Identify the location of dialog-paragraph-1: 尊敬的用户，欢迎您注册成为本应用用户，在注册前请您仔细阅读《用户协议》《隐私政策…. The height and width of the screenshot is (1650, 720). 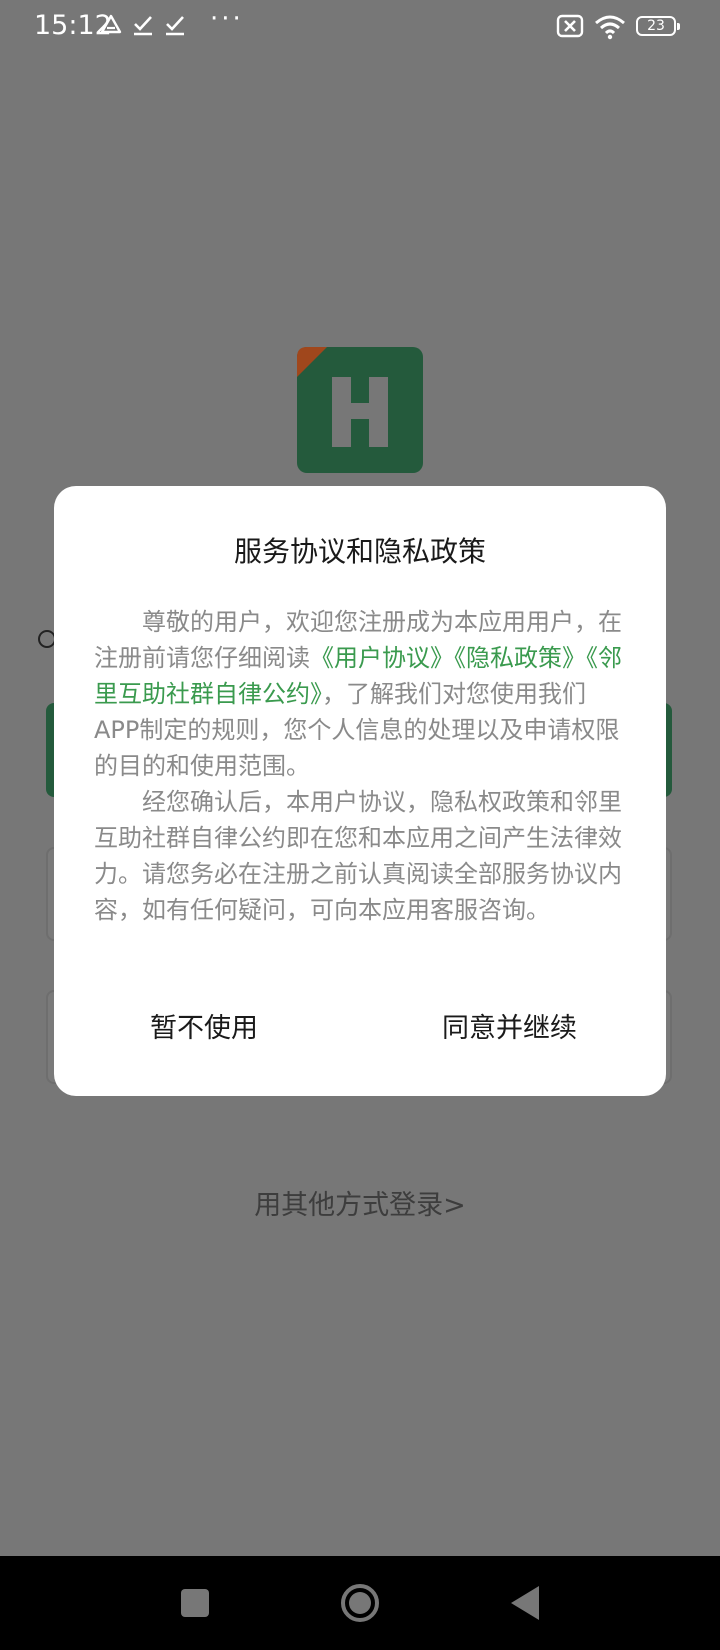
(358, 694).